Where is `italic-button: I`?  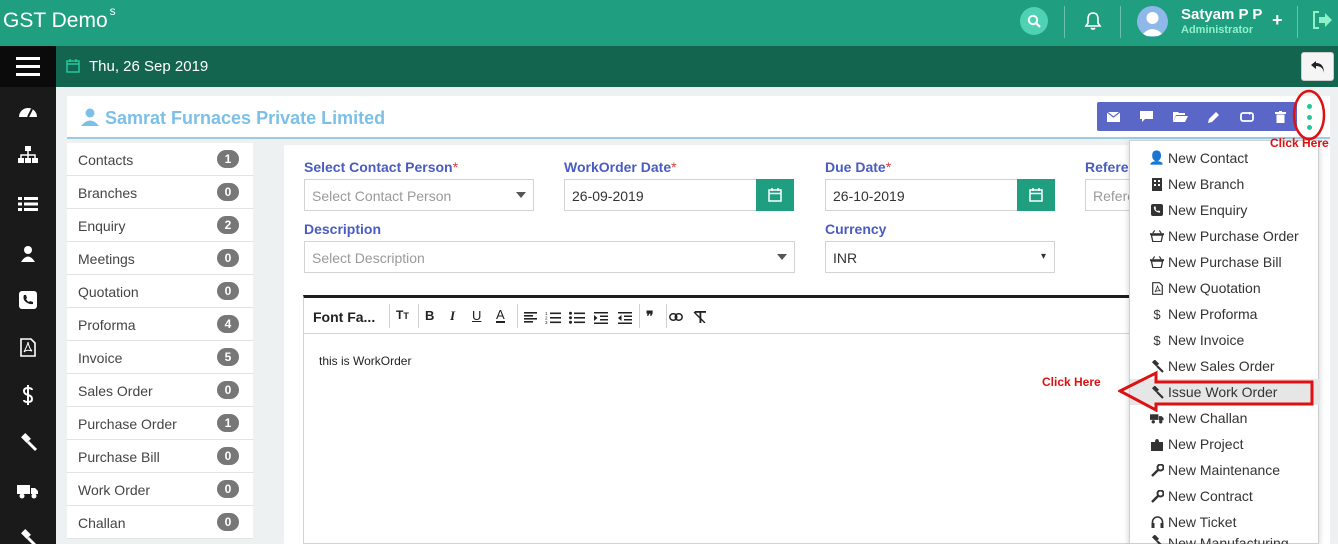 italic-button: I is located at coordinates (452, 316).